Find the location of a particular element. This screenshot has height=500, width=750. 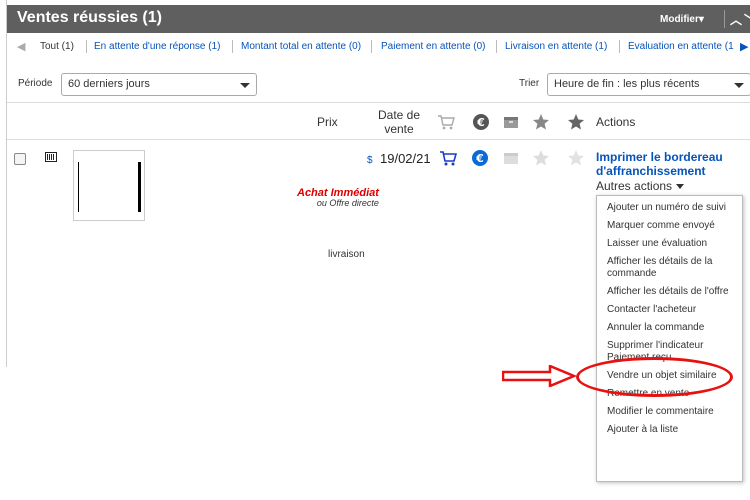

tabs-scroll-right-icon: ▶ is located at coordinates (744, 46).